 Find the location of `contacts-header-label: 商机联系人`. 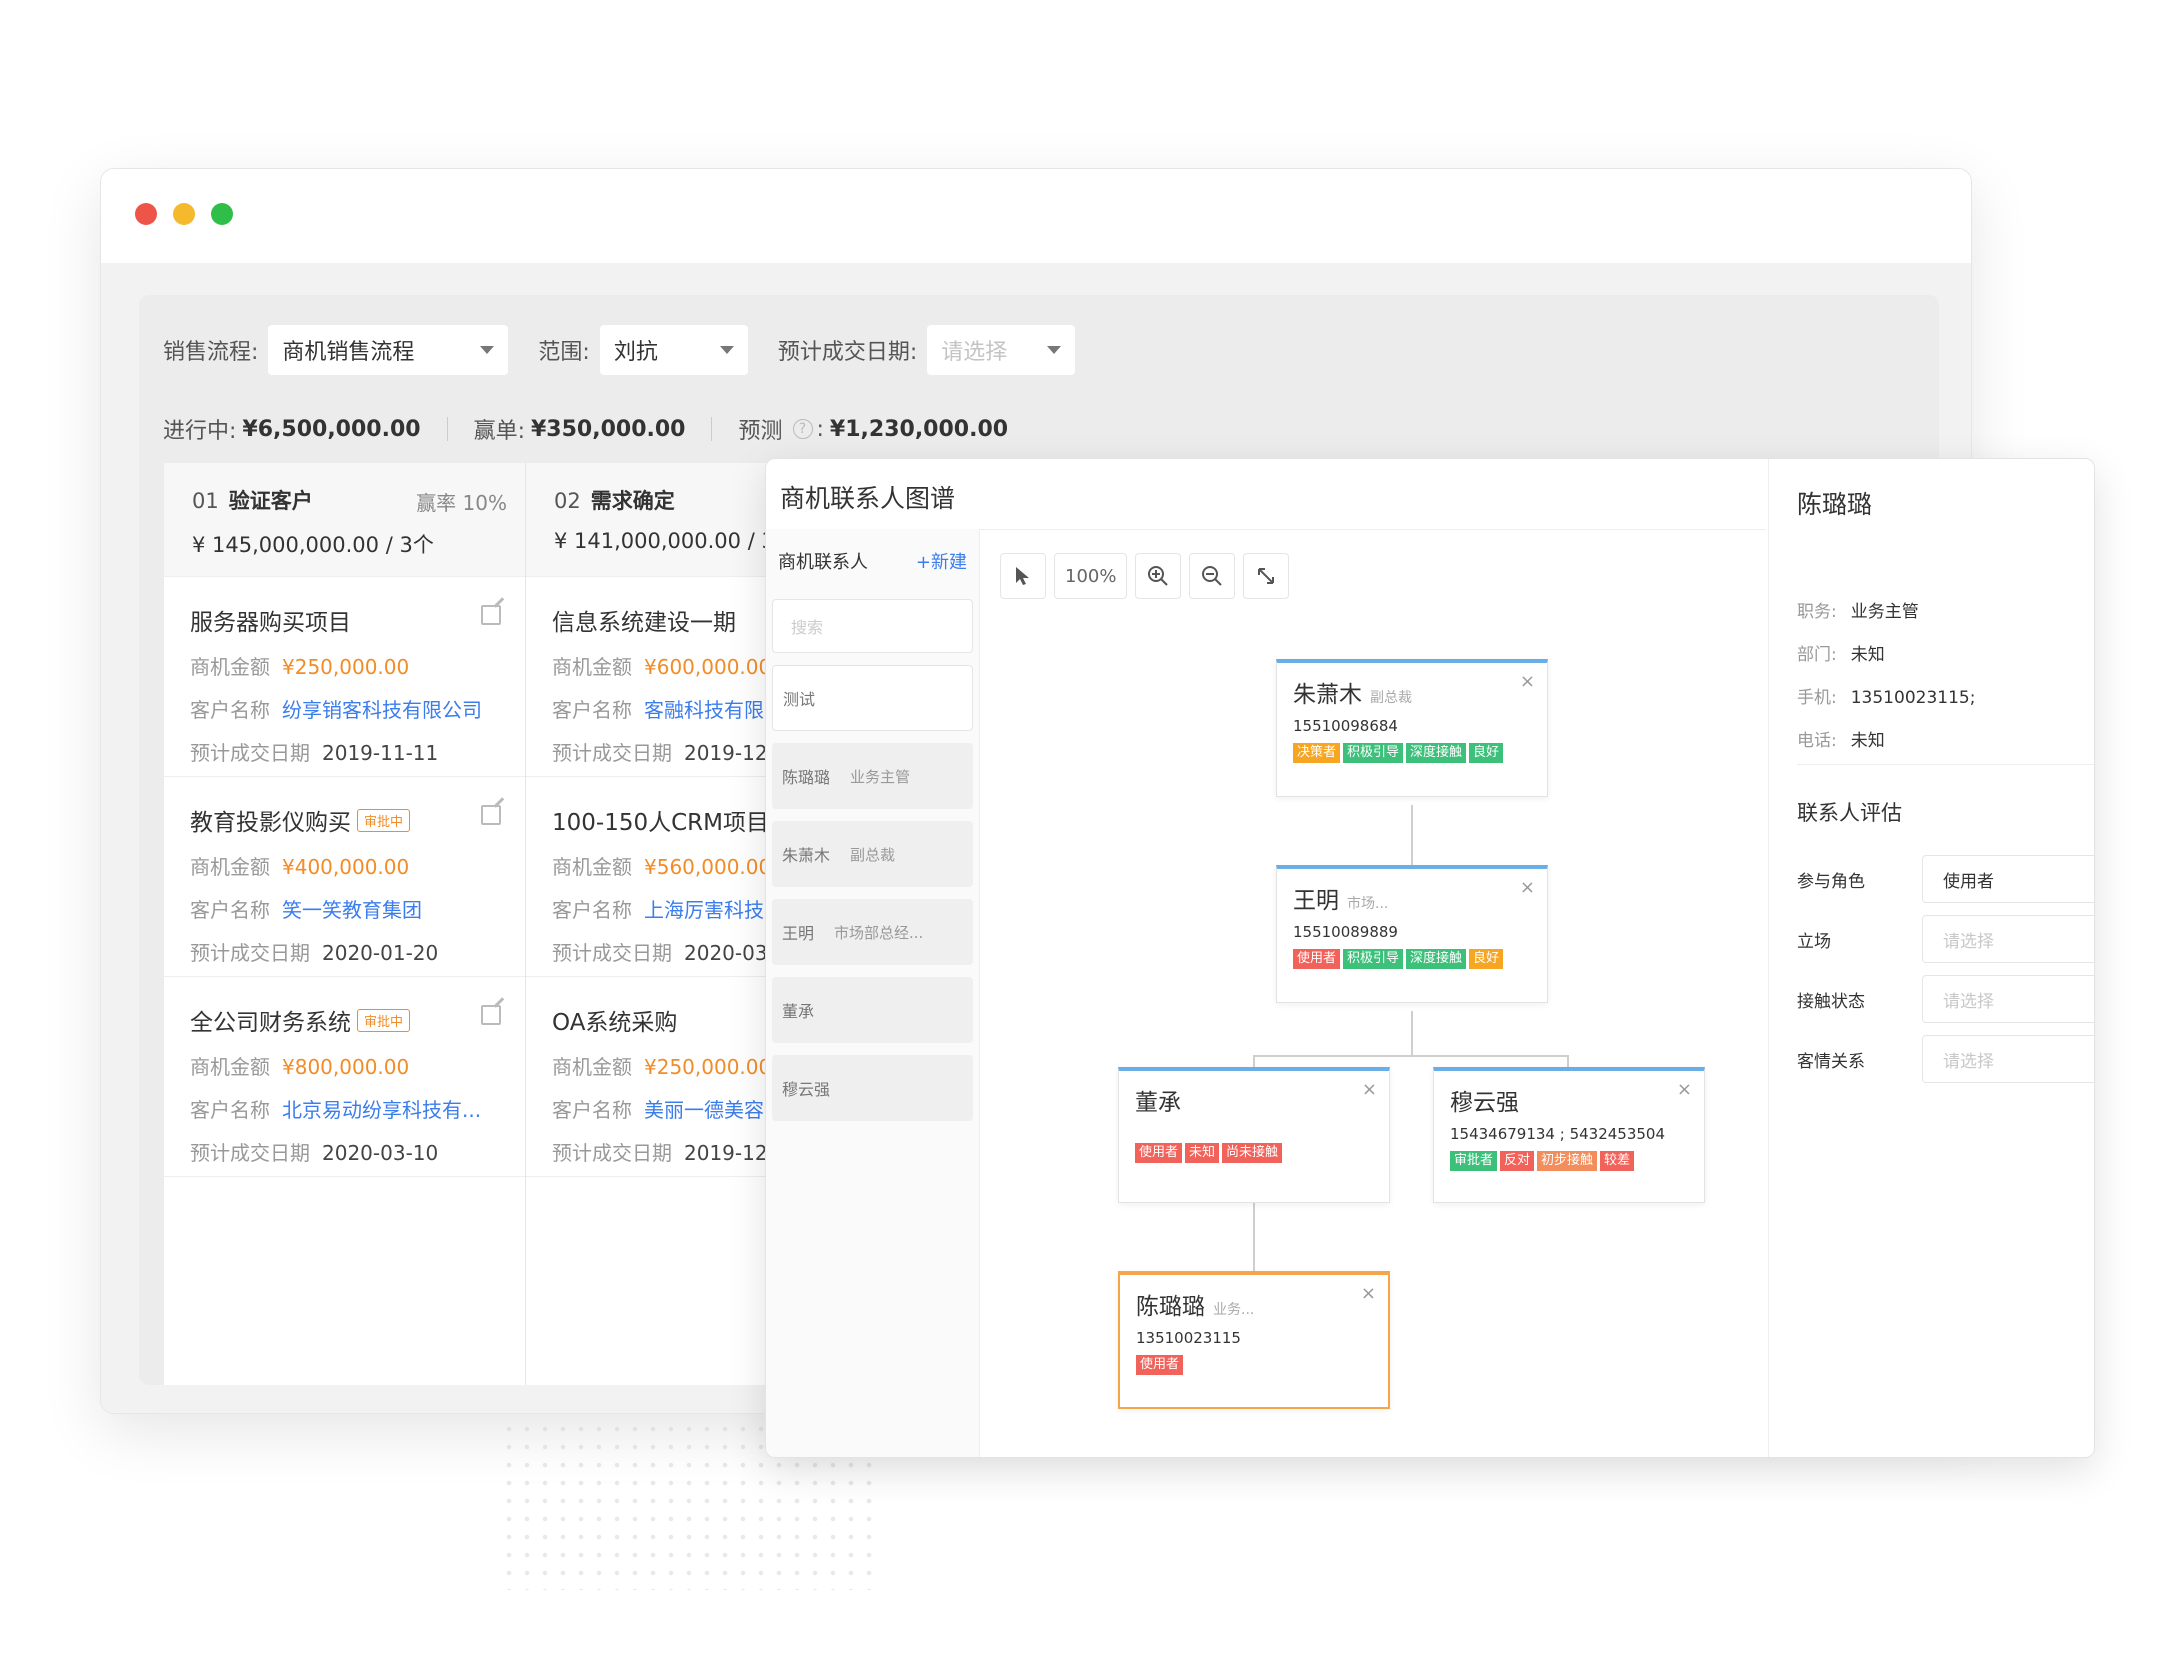

contacts-header-label: 商机联系人 is located at coordinates (823, 562).